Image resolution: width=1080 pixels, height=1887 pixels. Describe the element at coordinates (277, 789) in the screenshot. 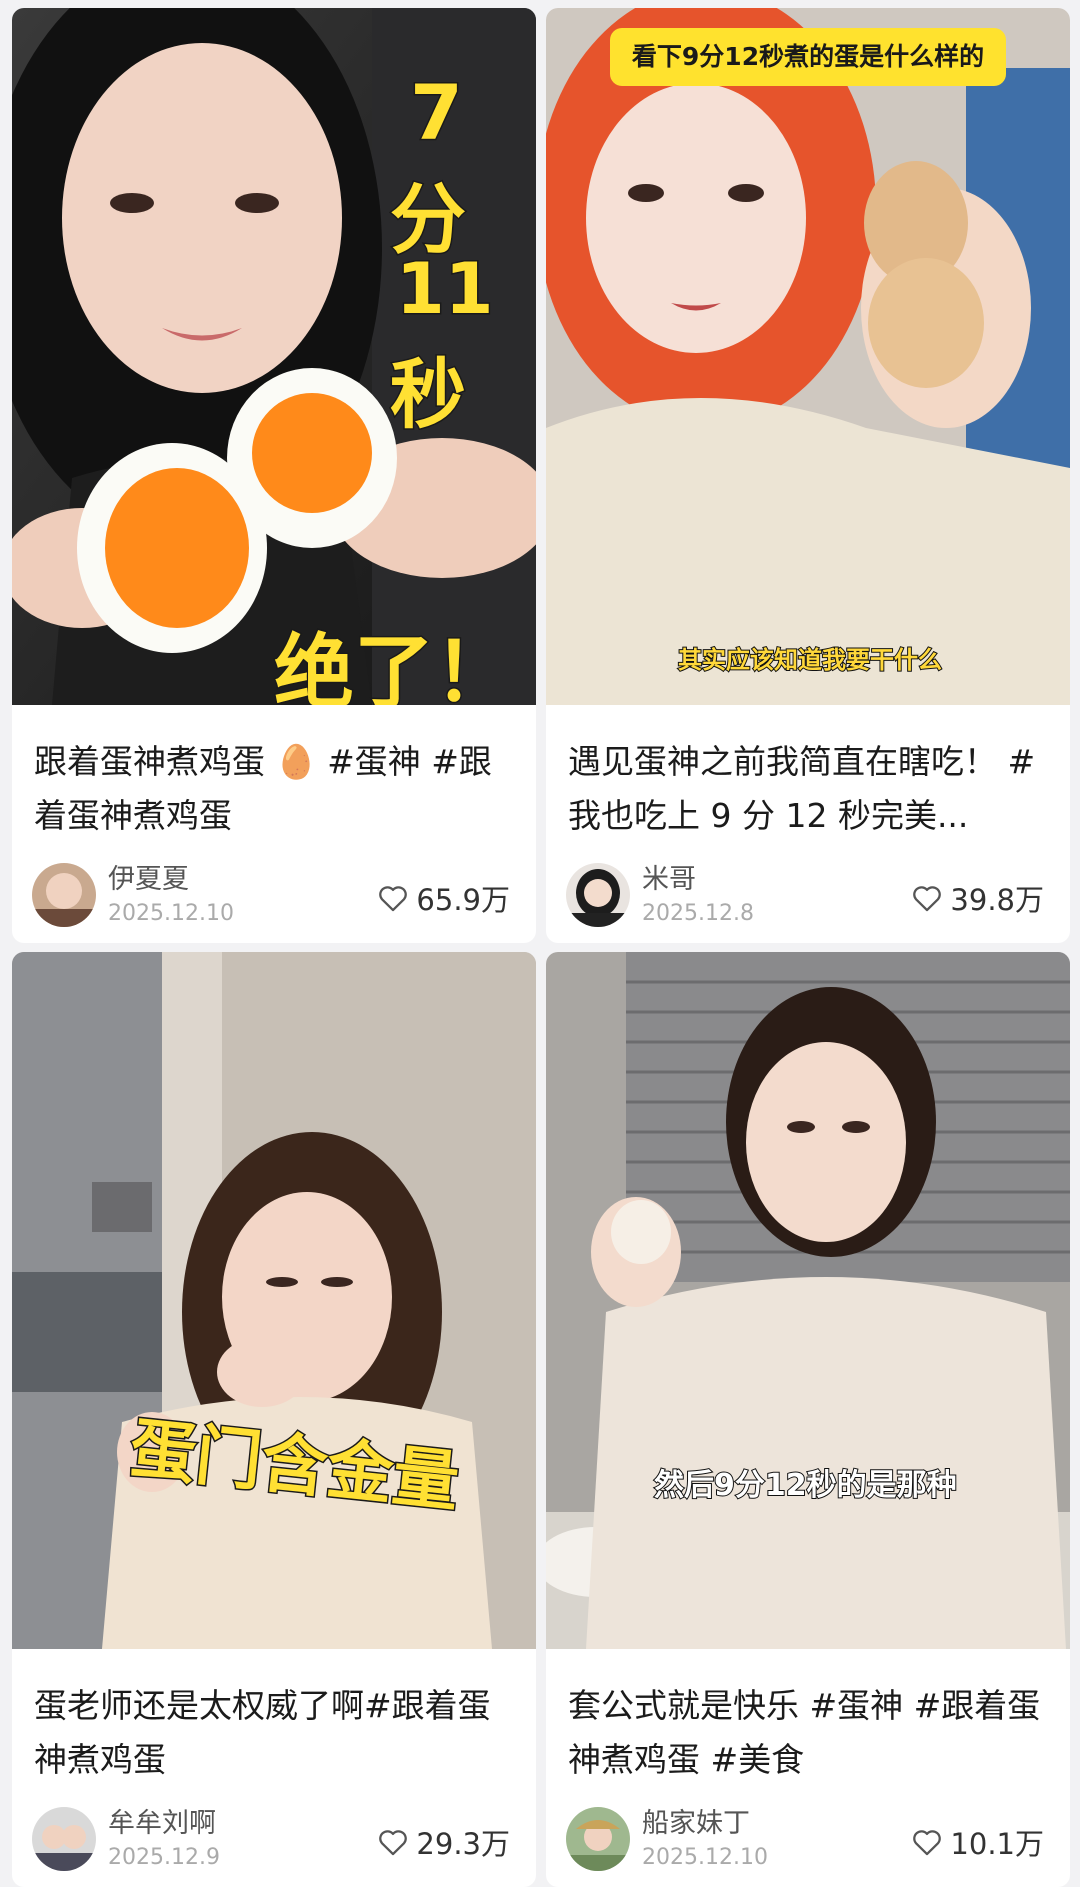

I see `video-title: 跟着蛋神煮鸡蛋 🥚 #蛋神 #跟着蛋神煮鸡蛋` at that location.